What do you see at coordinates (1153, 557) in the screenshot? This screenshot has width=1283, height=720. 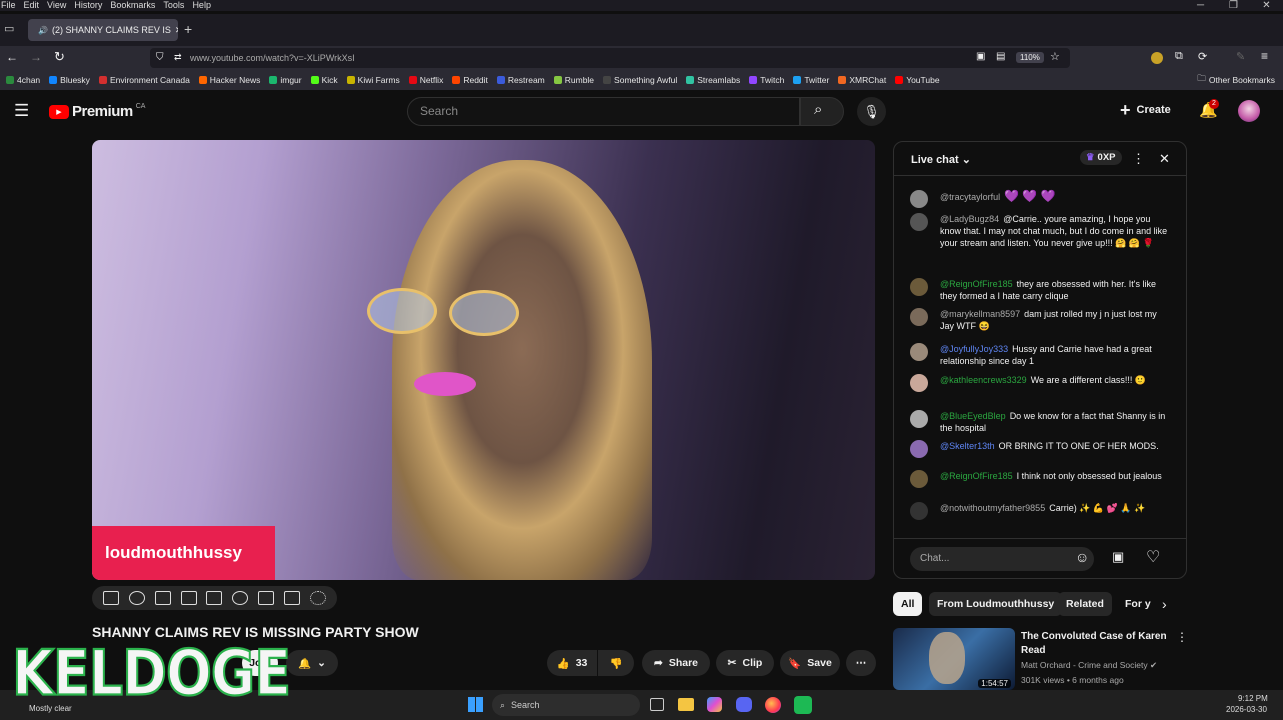 I see `heart-icon: ♡` at bounding box center [1153, 557].